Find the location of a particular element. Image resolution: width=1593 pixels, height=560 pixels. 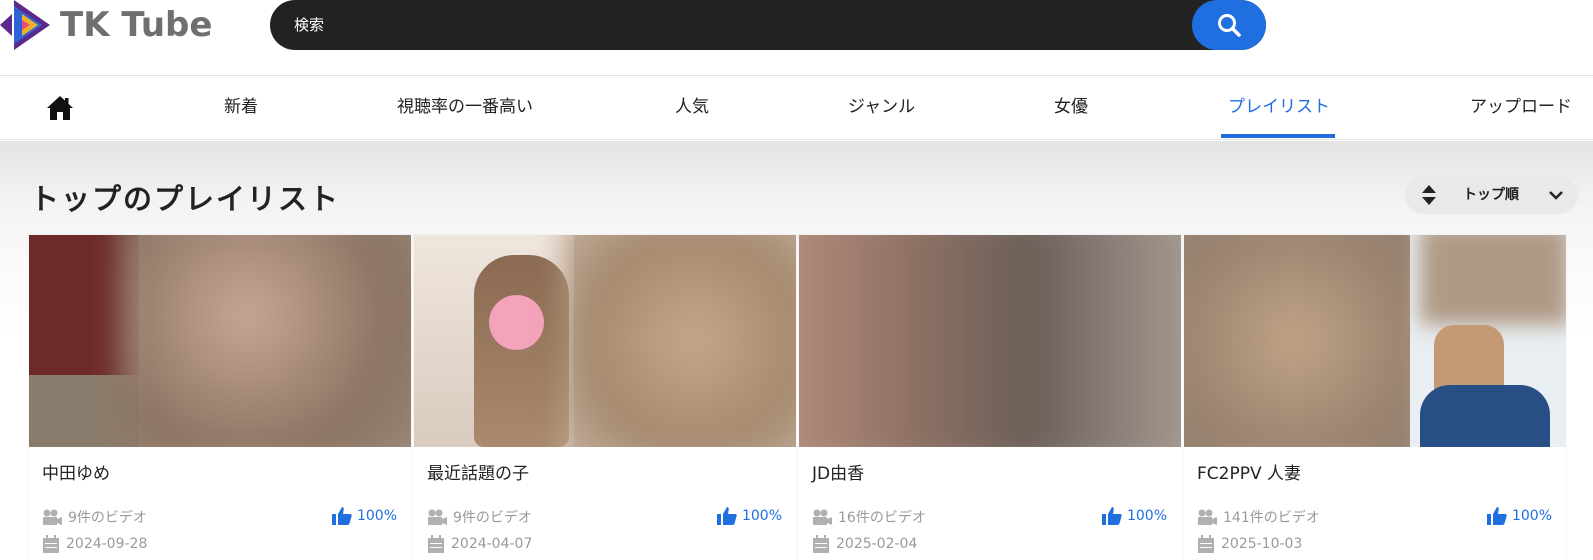

video-count-text: 141件のビデオ is located at coordinates (1271, 518).